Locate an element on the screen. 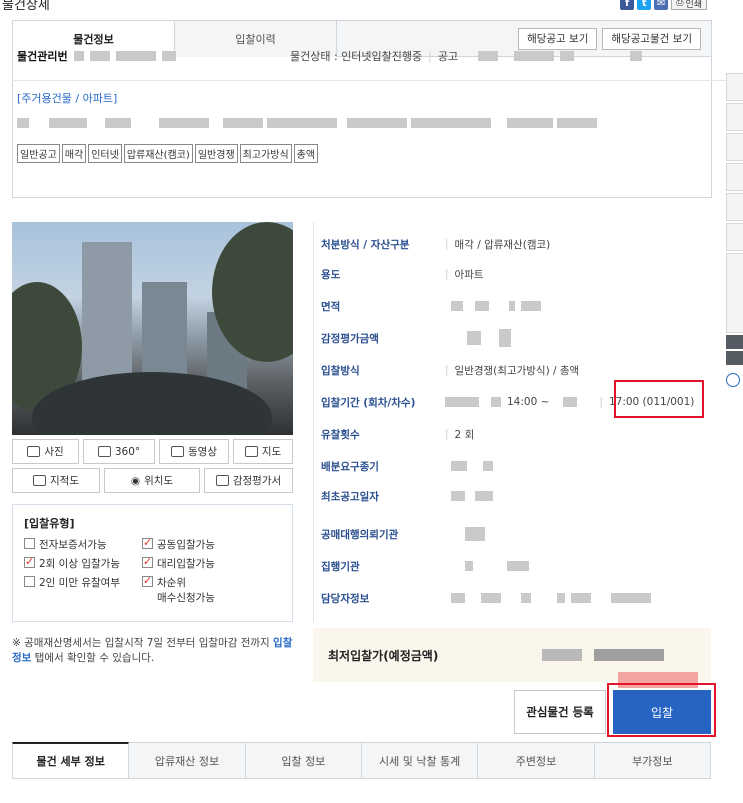  location-pin-icon: ◉ is located at coordinates (135, 480).